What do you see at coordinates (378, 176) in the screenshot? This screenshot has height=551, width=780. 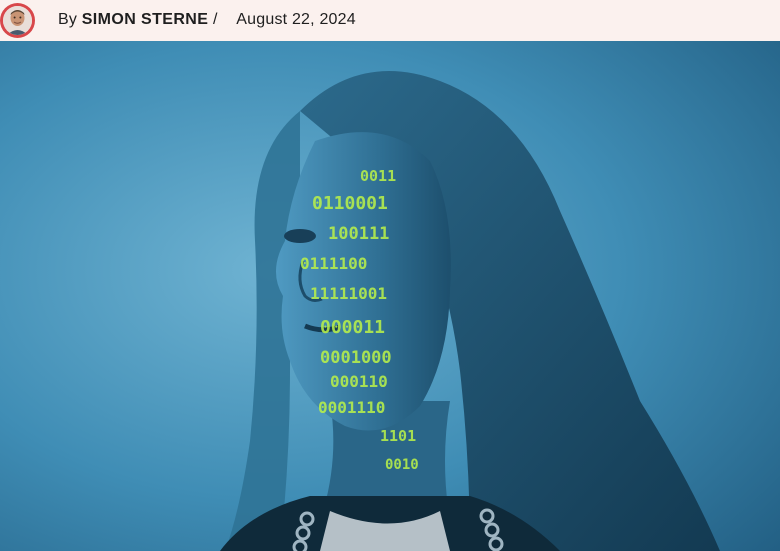 I see `binary-row: 0011` at bounding box center [378, 176].